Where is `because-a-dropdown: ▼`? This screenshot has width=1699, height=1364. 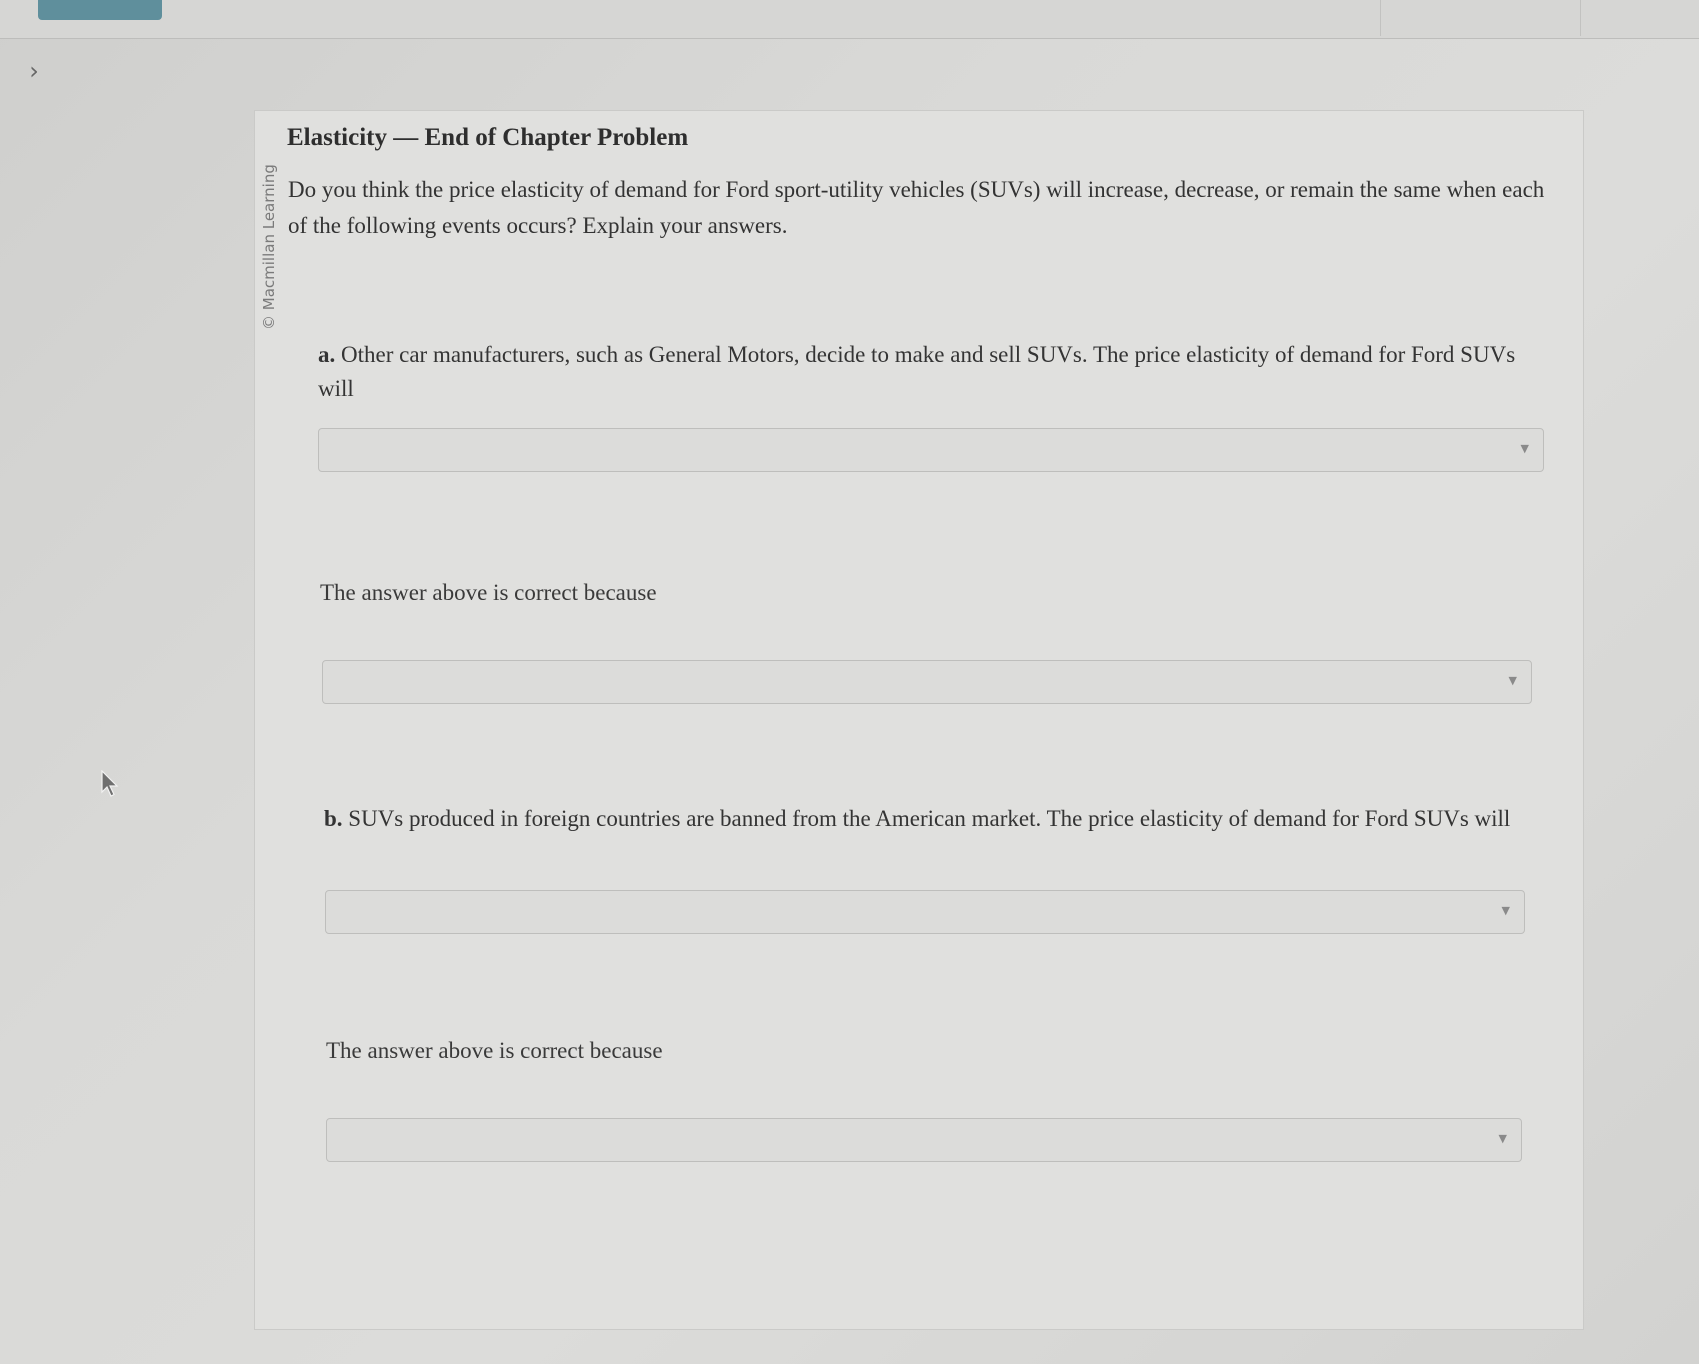 because-a-dropdown: ▼ is located at coordinates (927, 682).